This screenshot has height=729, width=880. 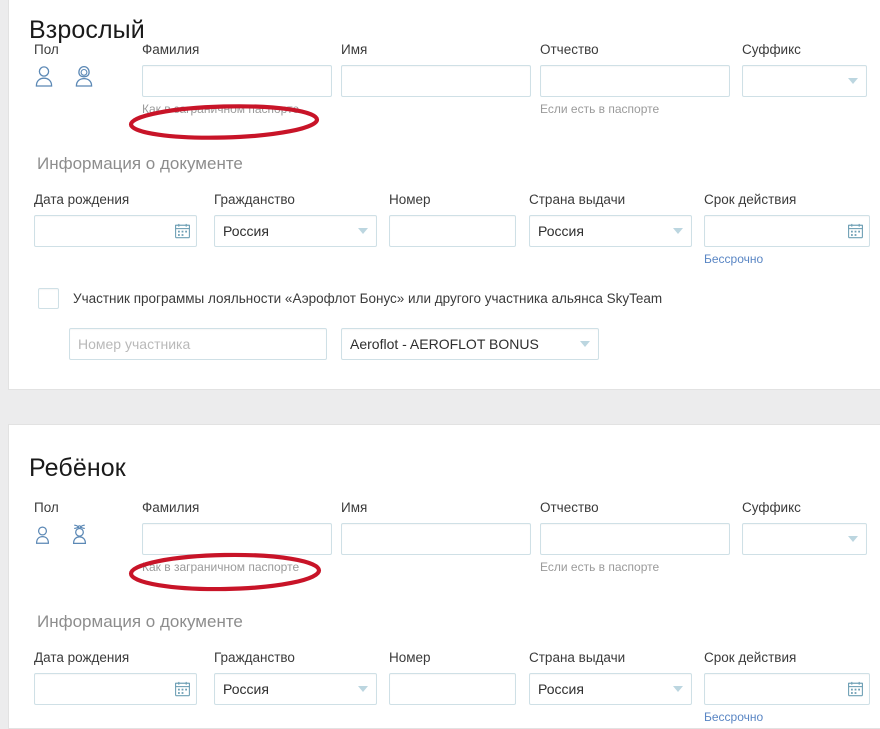 I want to click on child-expiry-group: Срок действия Бессрочно, so click(x=787, y=687).